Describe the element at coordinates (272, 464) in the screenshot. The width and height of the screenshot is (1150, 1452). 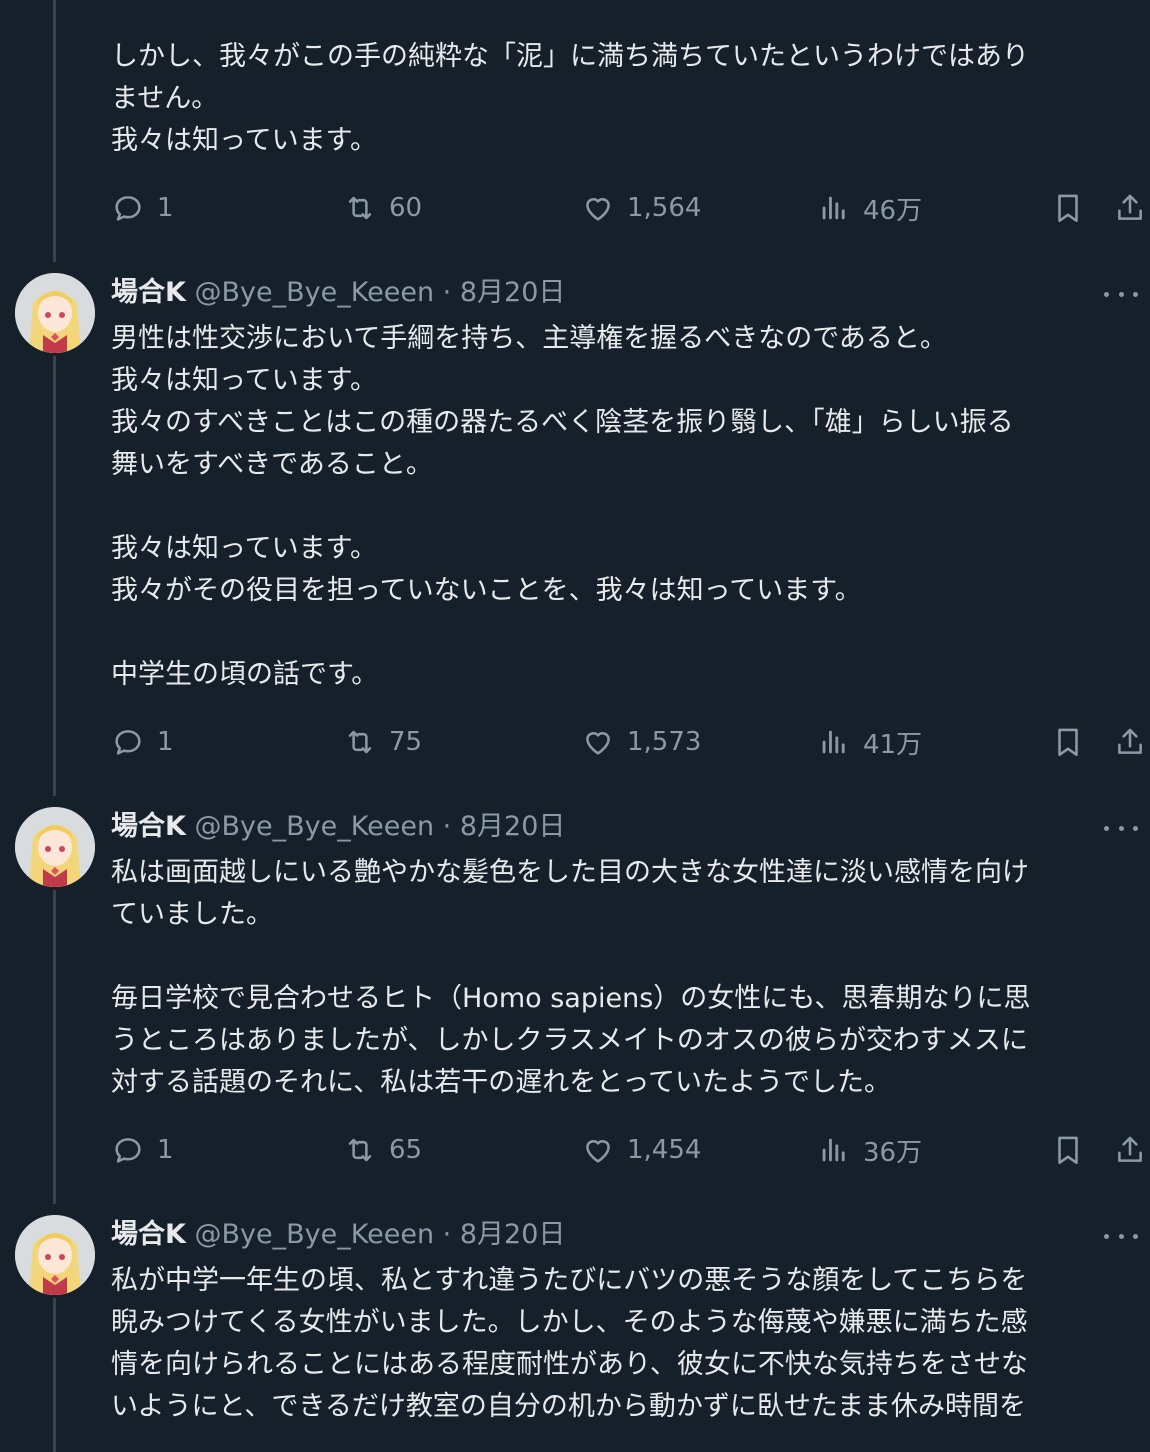
I see `tweet-line: 舞いをすべきであること。` at that location.